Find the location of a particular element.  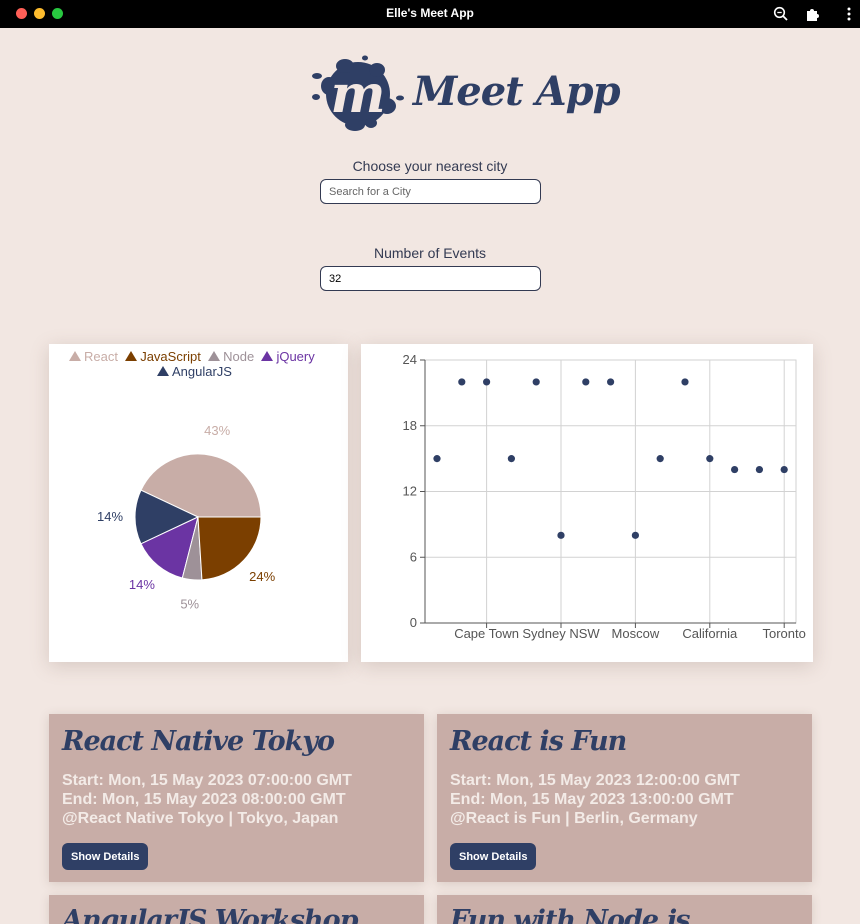

city-search-label: Choose your nearest city is located at coordinates (430, 166).